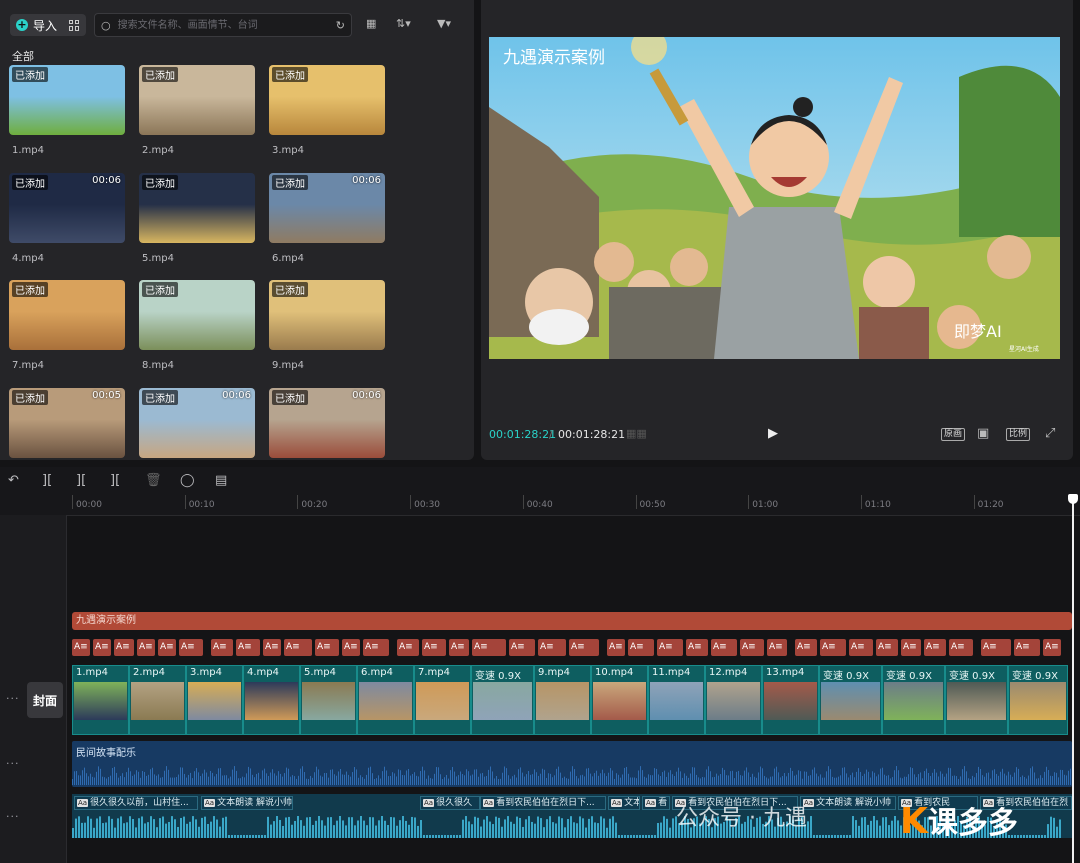 Image resolution: width=1080 pixels, height=863 pixels. Describe the element at coordinates (13, 816) in the screenshot. I see `subtitle-track-menu-icon: ···` at that location.